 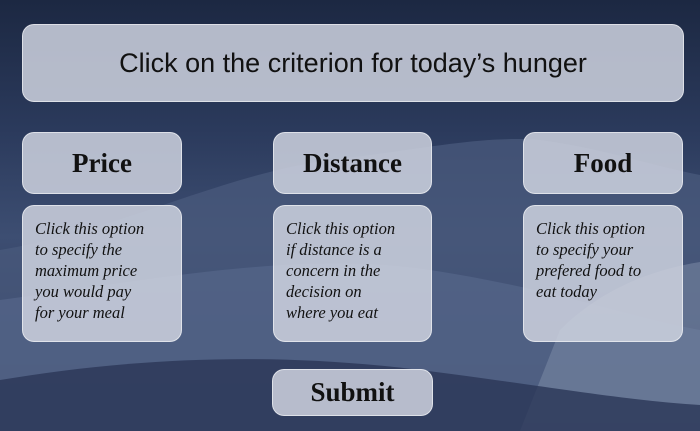 What do you see at coordinates (352, 163) in the screenshot?
I see `distance-criterion-button: Distance` at bounding box center [352, 163].